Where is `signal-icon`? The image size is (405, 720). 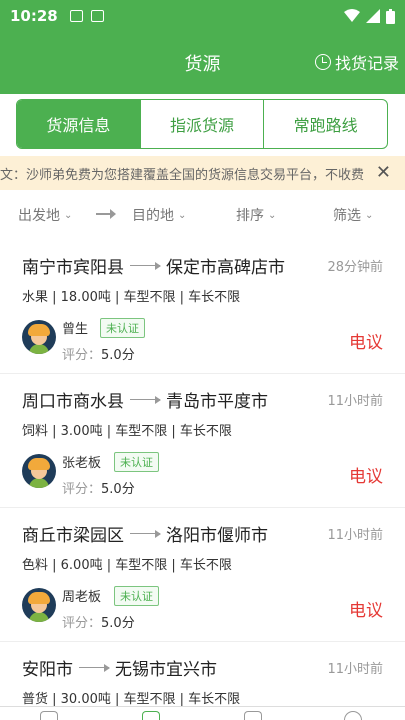
signal-icon is located at coordinates (373, 16).